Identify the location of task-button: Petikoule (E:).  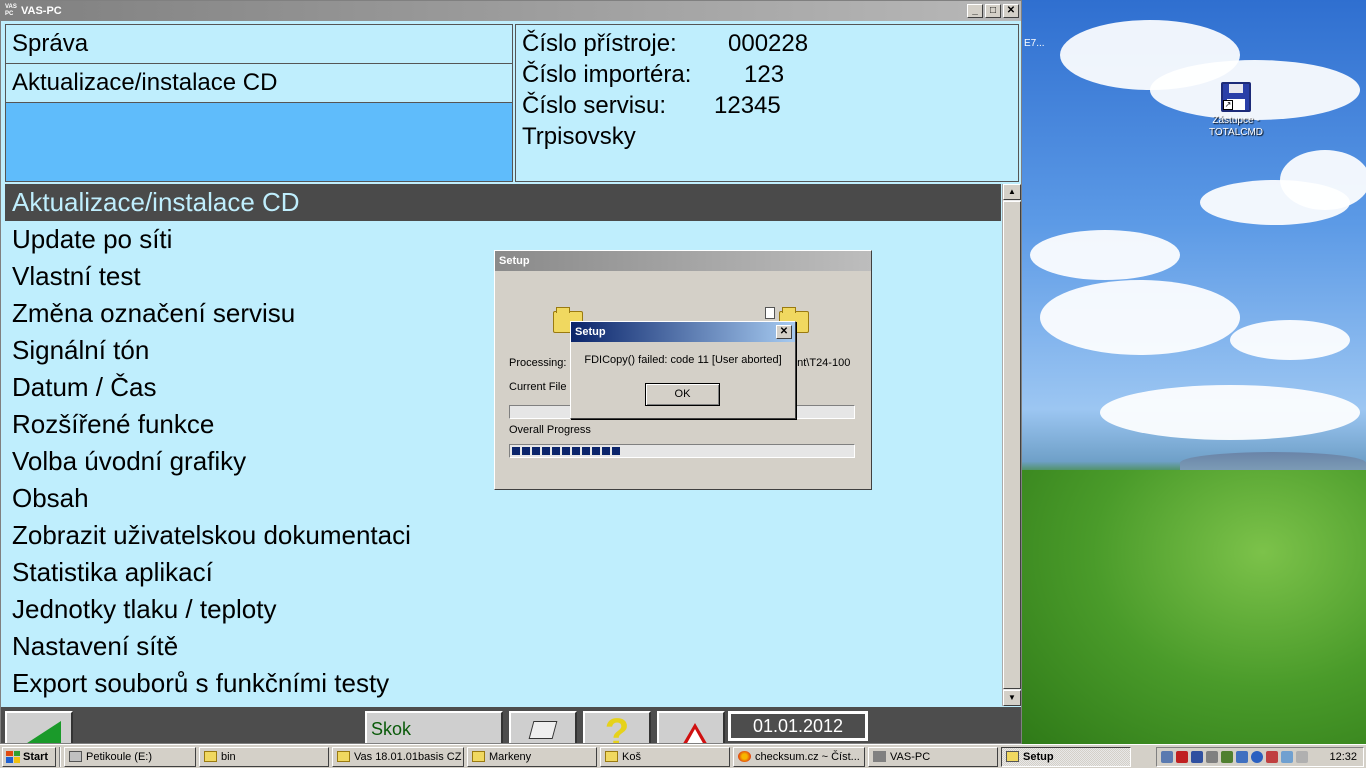
(130, 756).